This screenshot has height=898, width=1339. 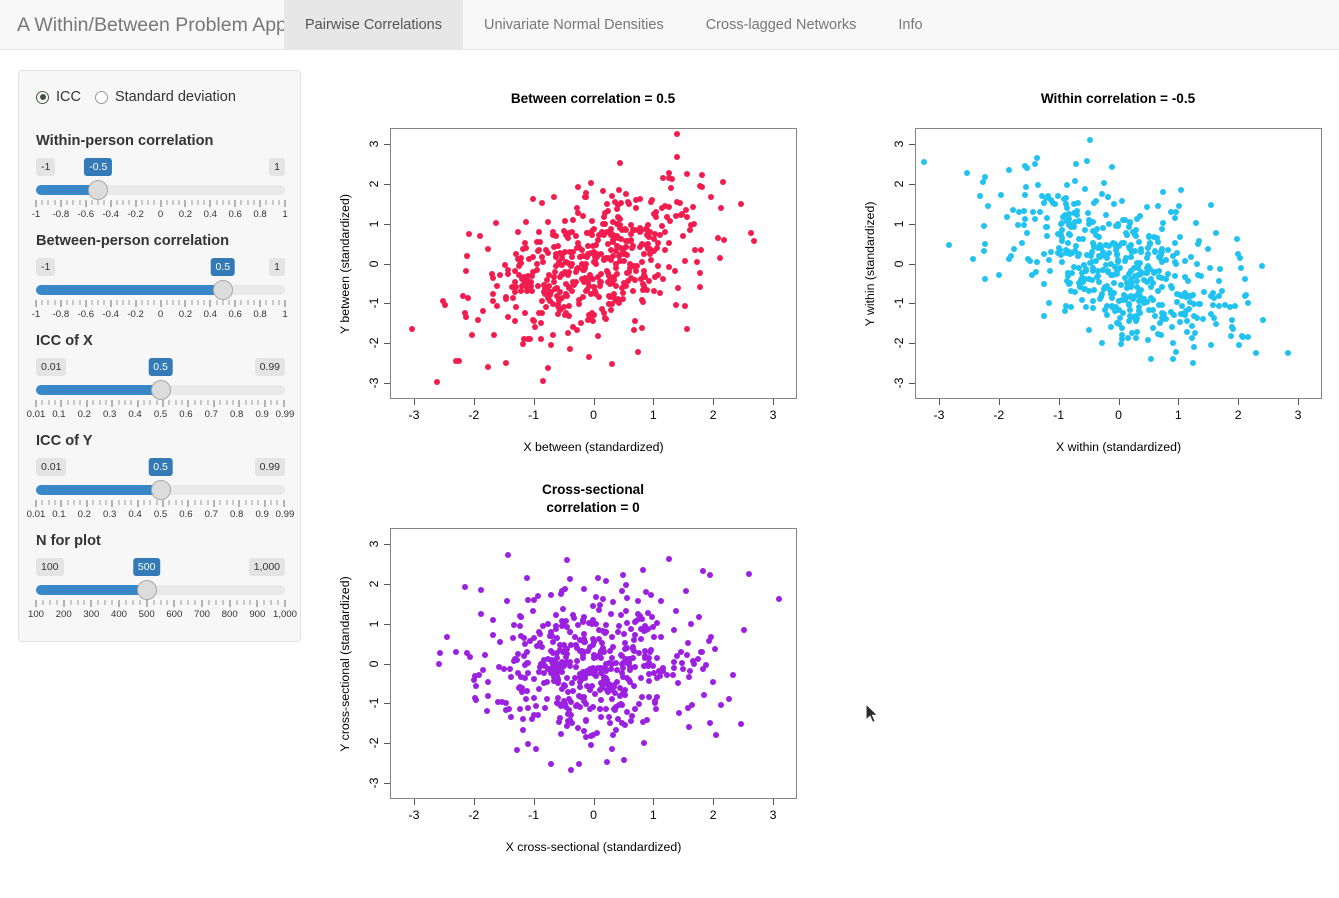 I want to click on x-axis-tick-label: -1, so click(x=534, y=815).